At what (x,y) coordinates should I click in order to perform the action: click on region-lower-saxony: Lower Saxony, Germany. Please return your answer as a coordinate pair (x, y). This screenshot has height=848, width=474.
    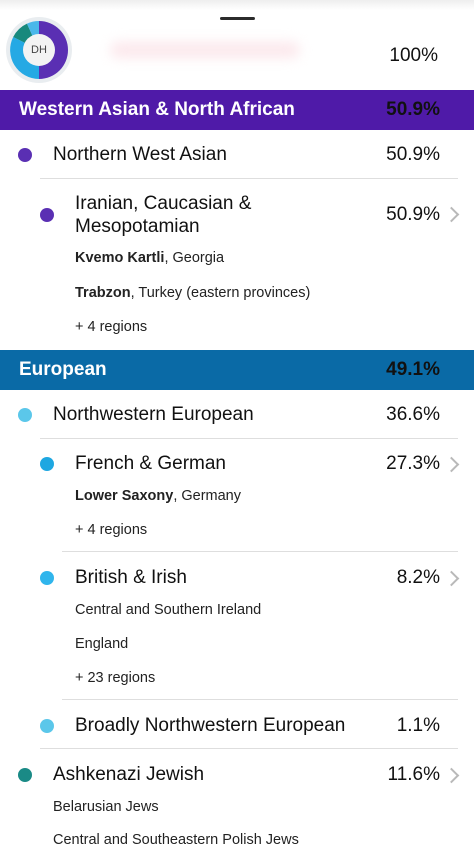
    Looking at the image, I should click on (158, 496).